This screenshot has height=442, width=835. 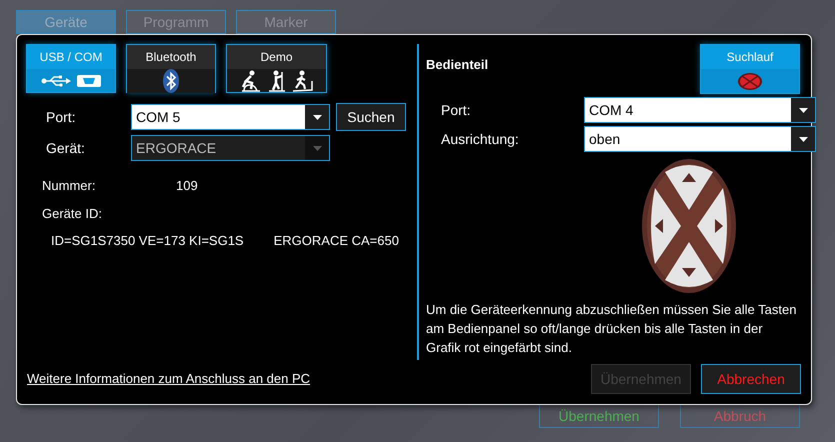 What do you see at coordinates (750, 81) in the screenshot?
I see `remote-control-icon` at bounding box center [750, 81].